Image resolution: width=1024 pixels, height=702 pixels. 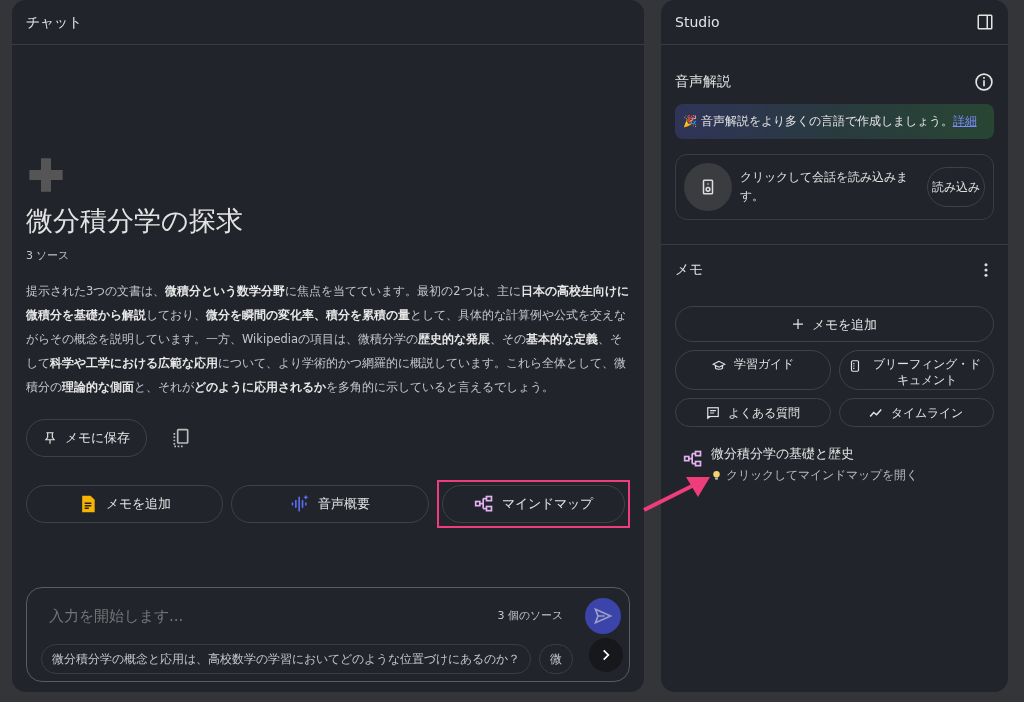 What do you see at coordinates (818, 121) in the screenshot?
I see `banner-text: 🎉 音声解説をより多くの言語で作成しましょう。` at bounding box center [818, 121].